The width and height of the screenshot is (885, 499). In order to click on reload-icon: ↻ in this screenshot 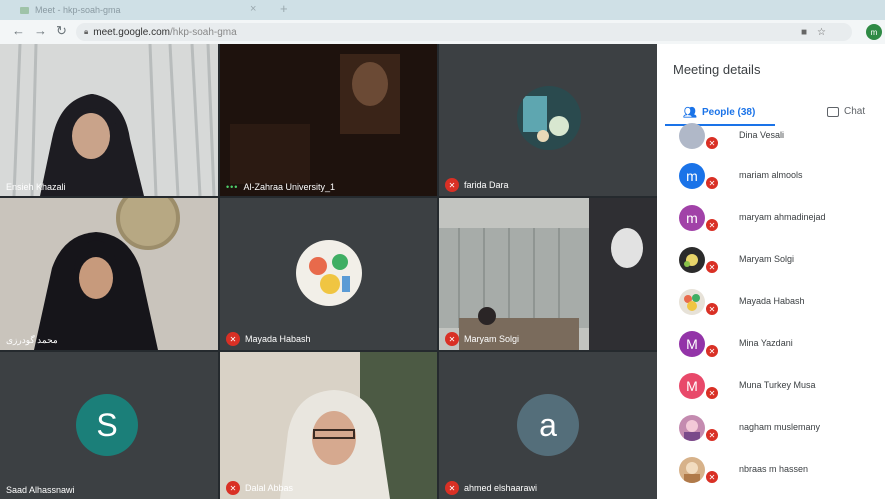, I will do `click(61, 31)`.